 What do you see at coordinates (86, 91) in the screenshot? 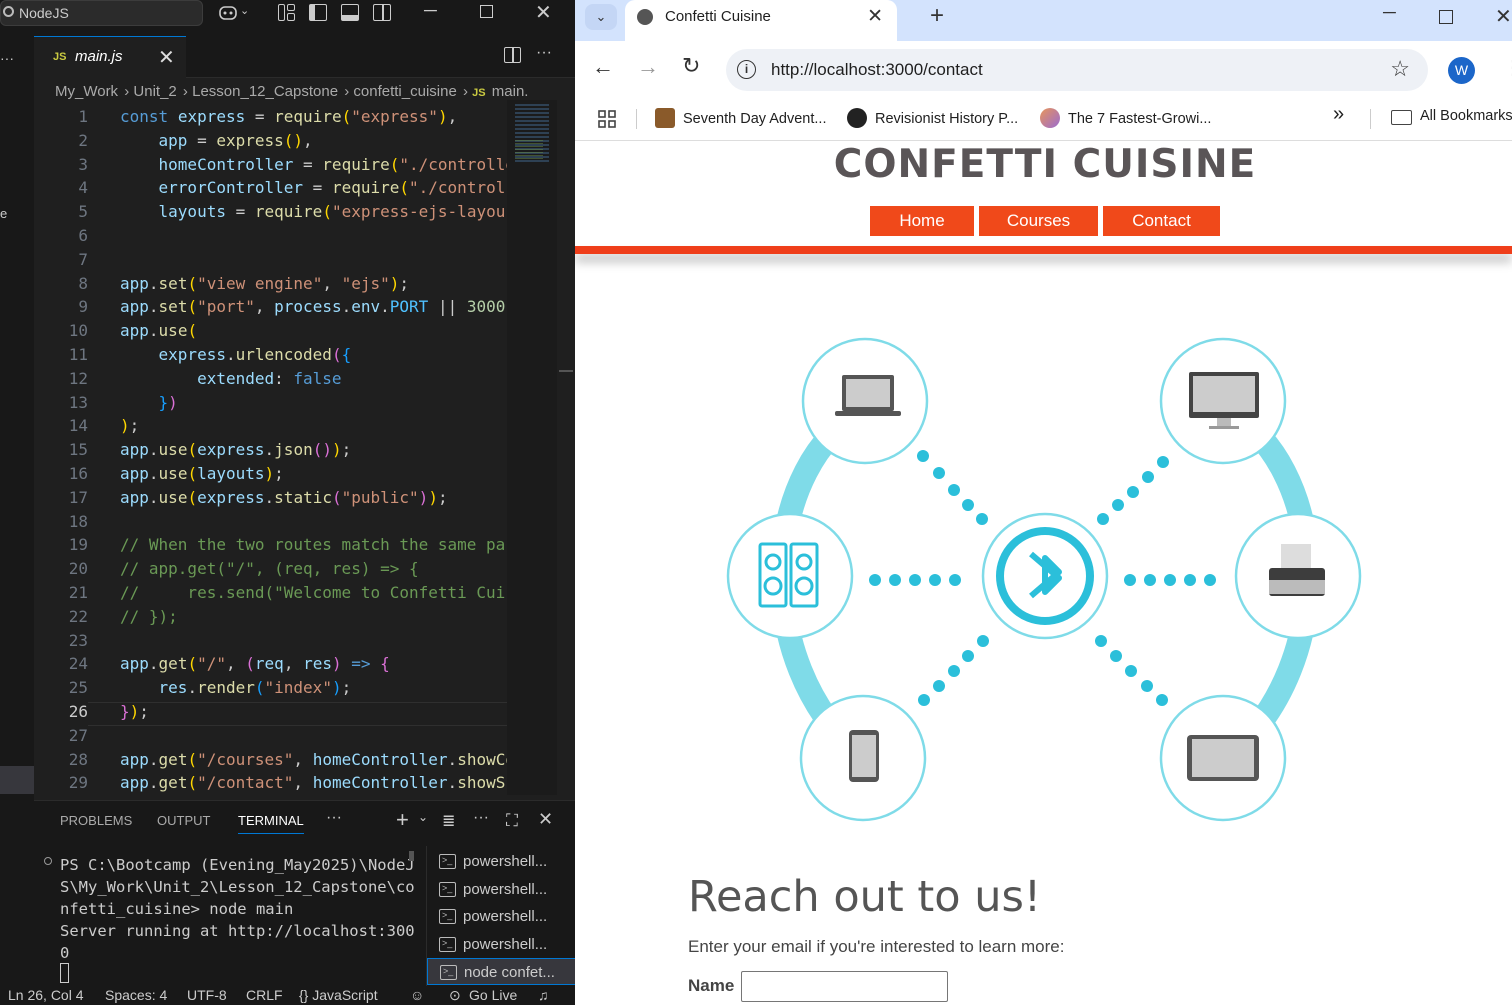
I see `breadcrumb-item: My_Work` at bounding box center [86, 91].